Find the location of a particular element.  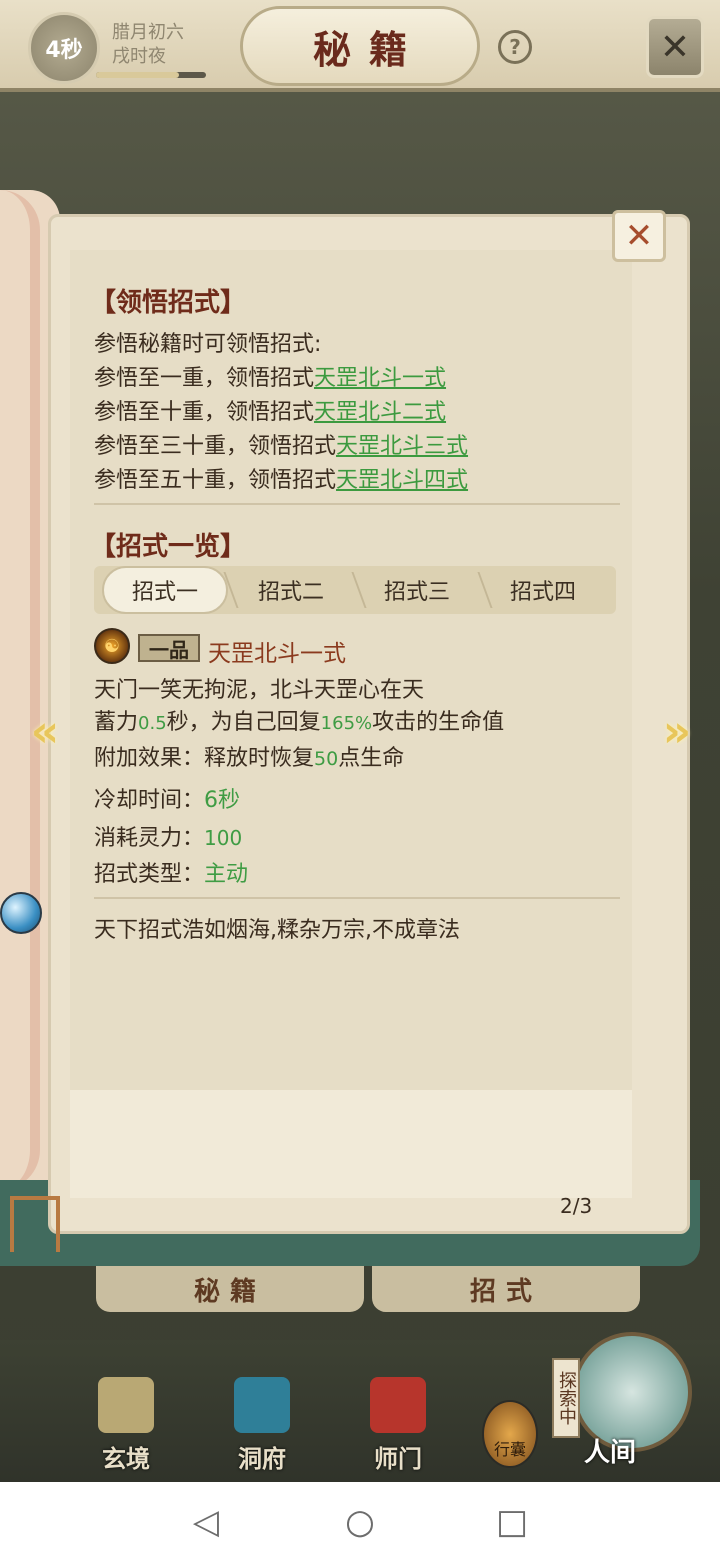

comprehend-row: 参悟至三十重，领悟招式天罡北斗三式 is located at coordinates (281, 444).